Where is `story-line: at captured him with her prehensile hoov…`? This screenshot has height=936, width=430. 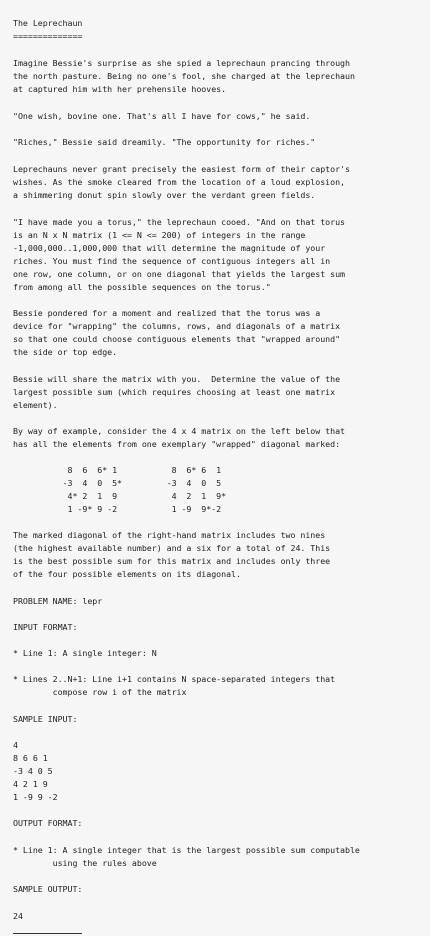 story-line: at captured him with her prehensile hoov… is located at coordinates (120, 89).